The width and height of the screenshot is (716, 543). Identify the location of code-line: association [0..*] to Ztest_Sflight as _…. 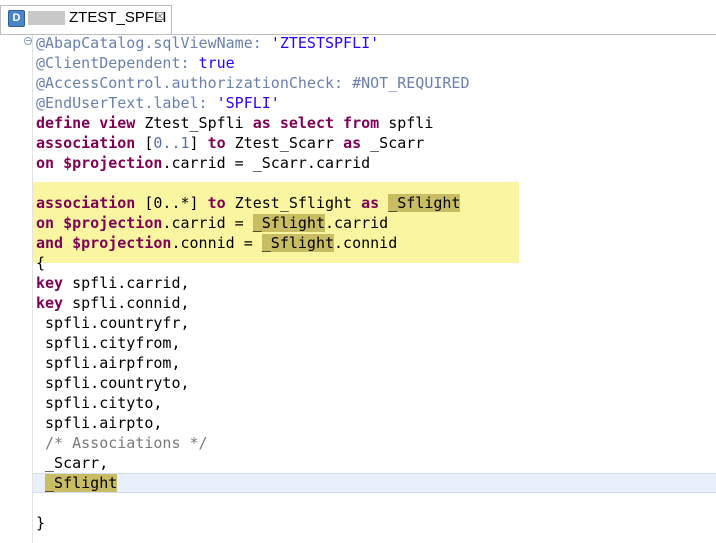
(252, 203).